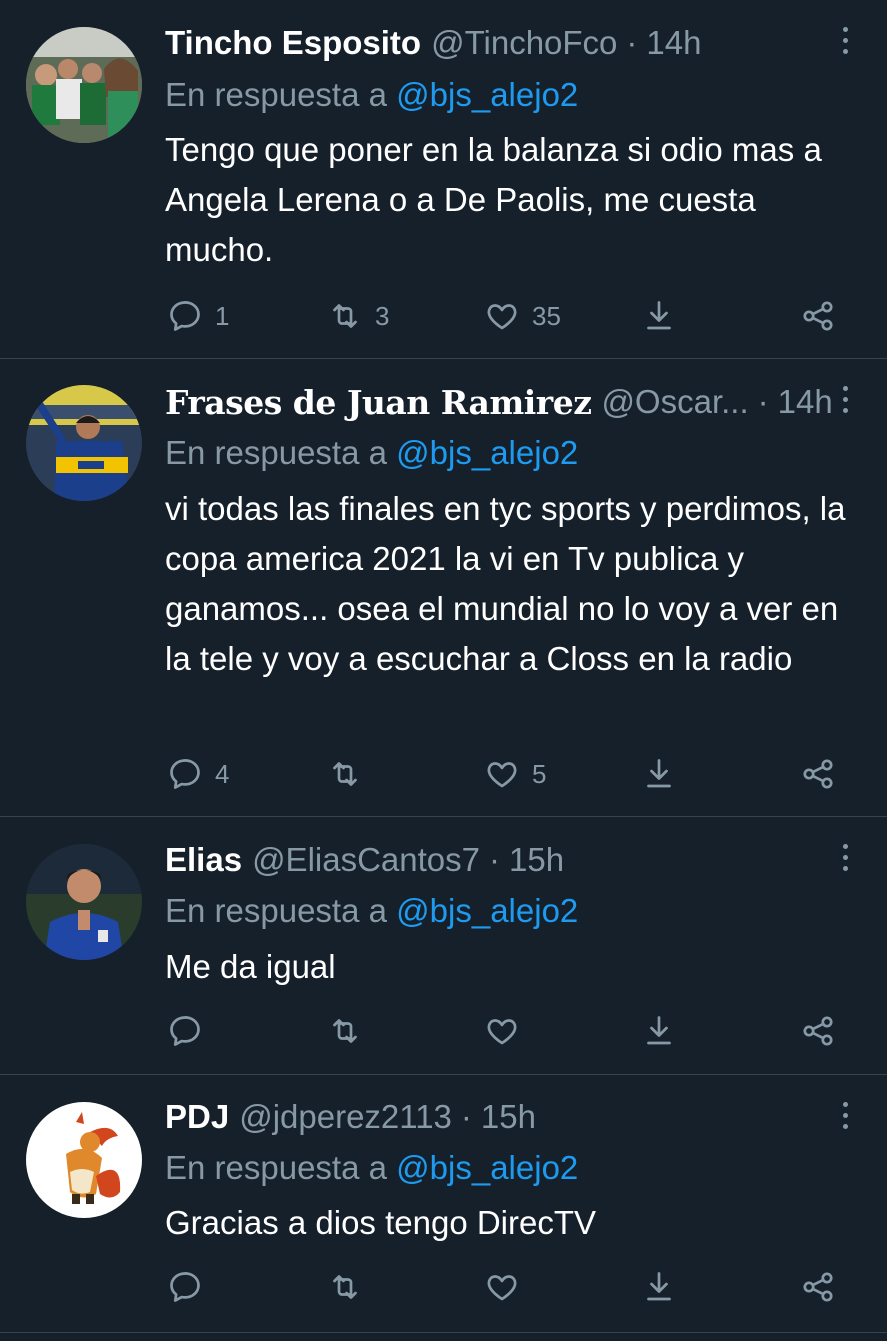  What do you see at coordinates (345, 1117) in the screenshot?
I see `user-handle: @jdperez2113` at bounding box center [345, 1117].